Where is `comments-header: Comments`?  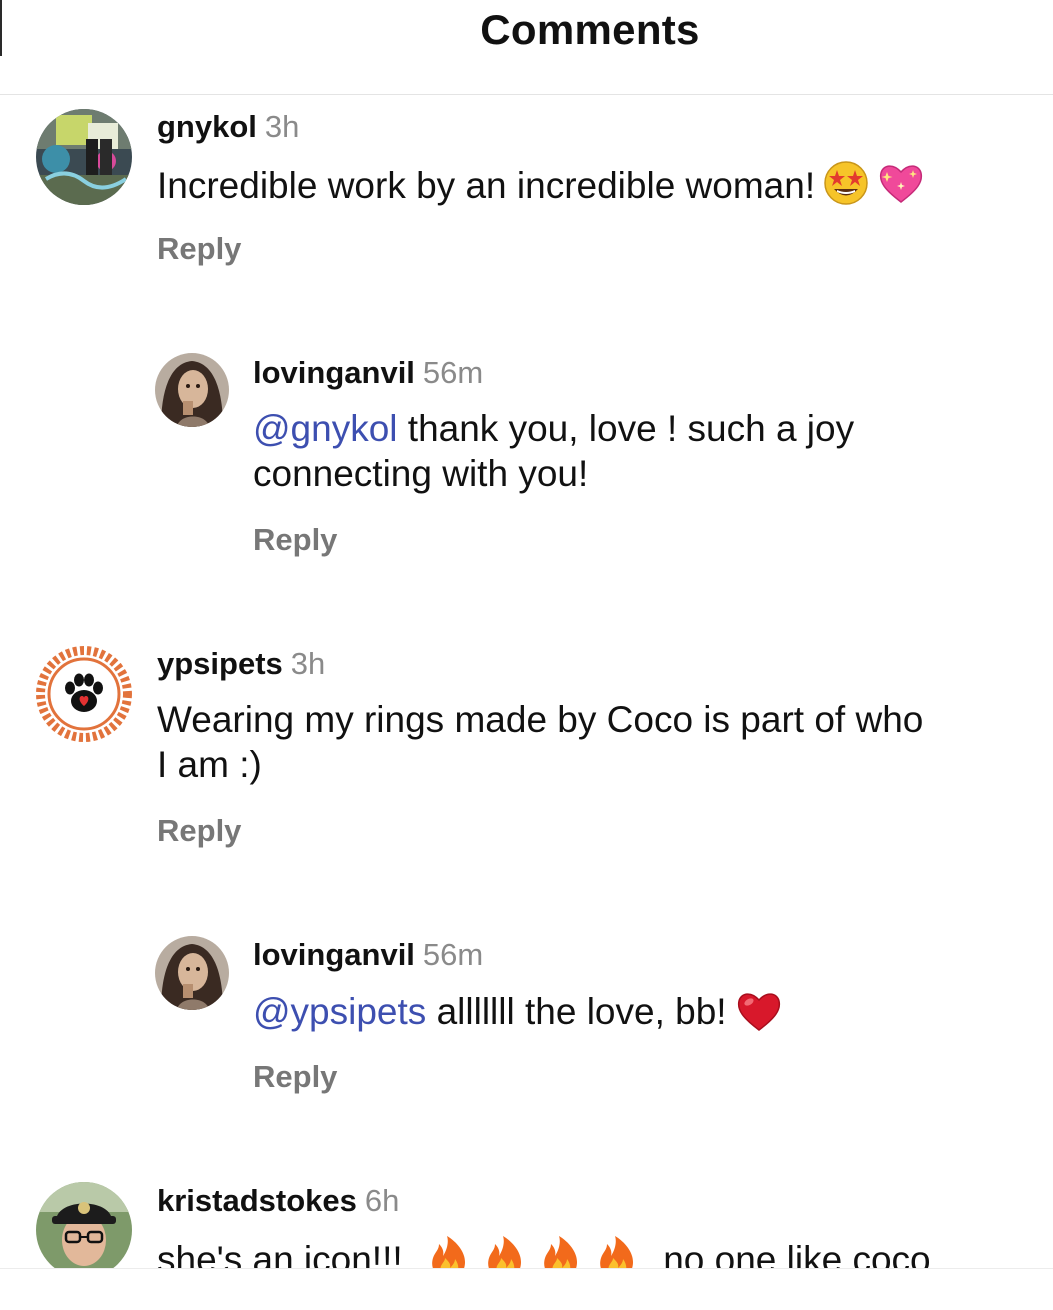 comments-header: Comments is located at coordinates (526, 47).